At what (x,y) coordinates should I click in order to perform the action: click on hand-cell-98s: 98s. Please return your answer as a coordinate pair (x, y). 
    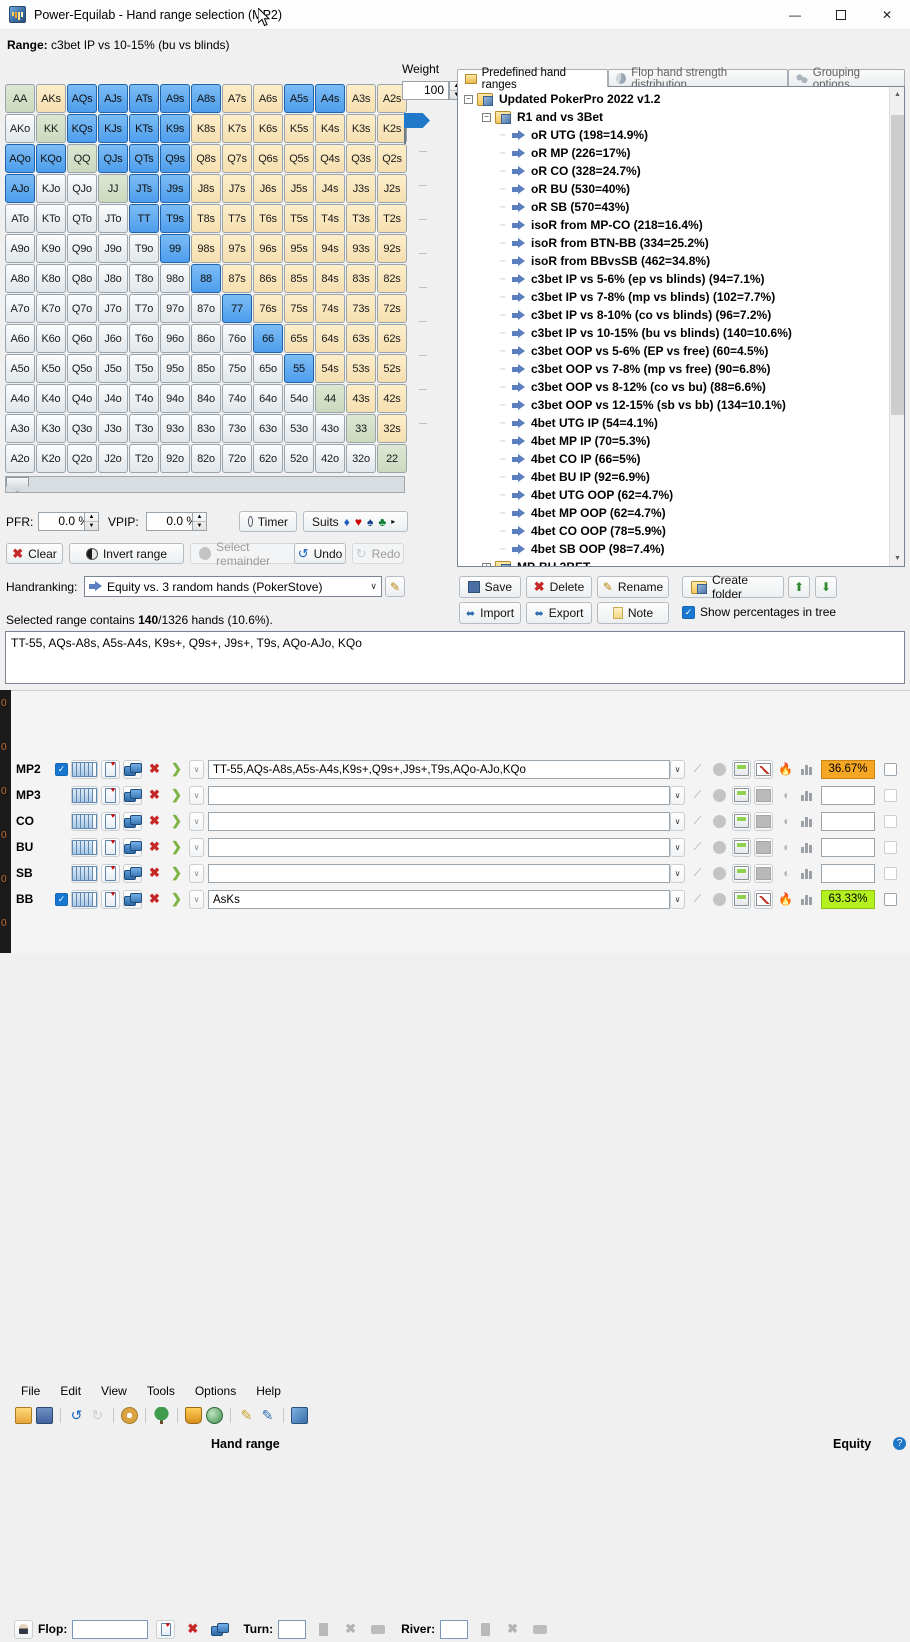
    Looking at the image, I should click on (206, 248).